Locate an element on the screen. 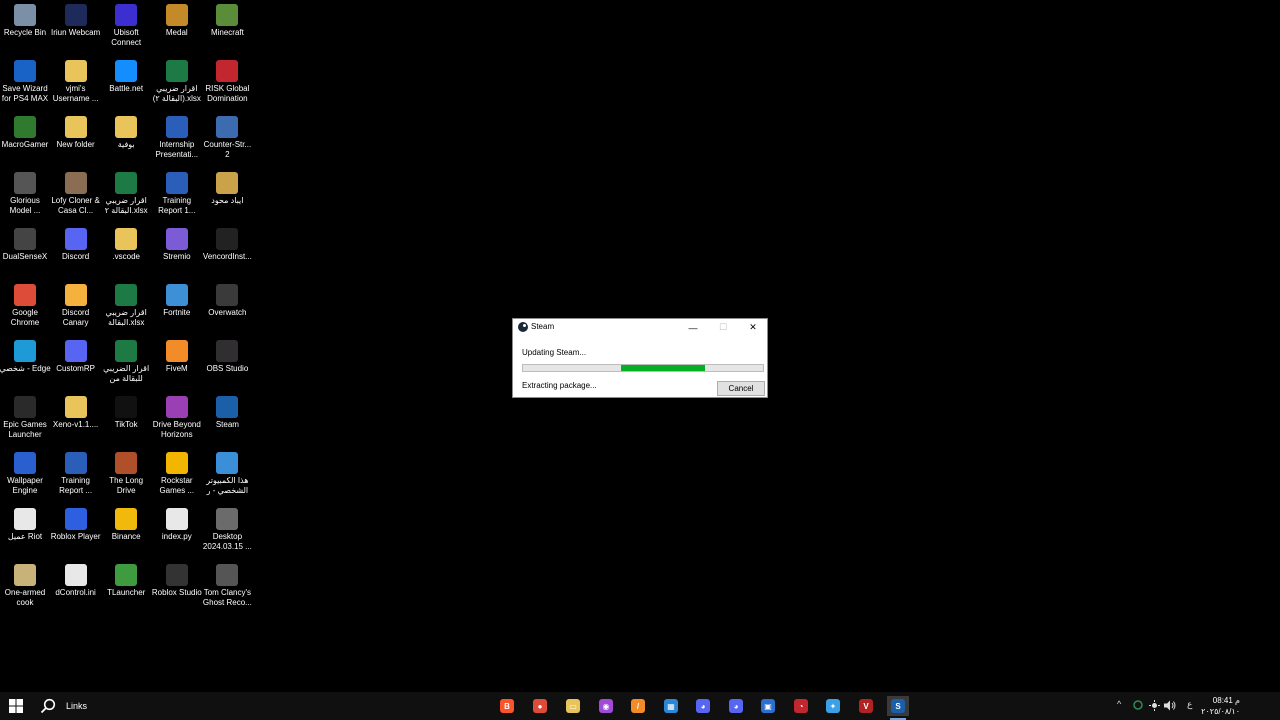 The width and height of the screenshot is (1280, 720). taskbar-app-button: B is located at coordinates (507, 706).